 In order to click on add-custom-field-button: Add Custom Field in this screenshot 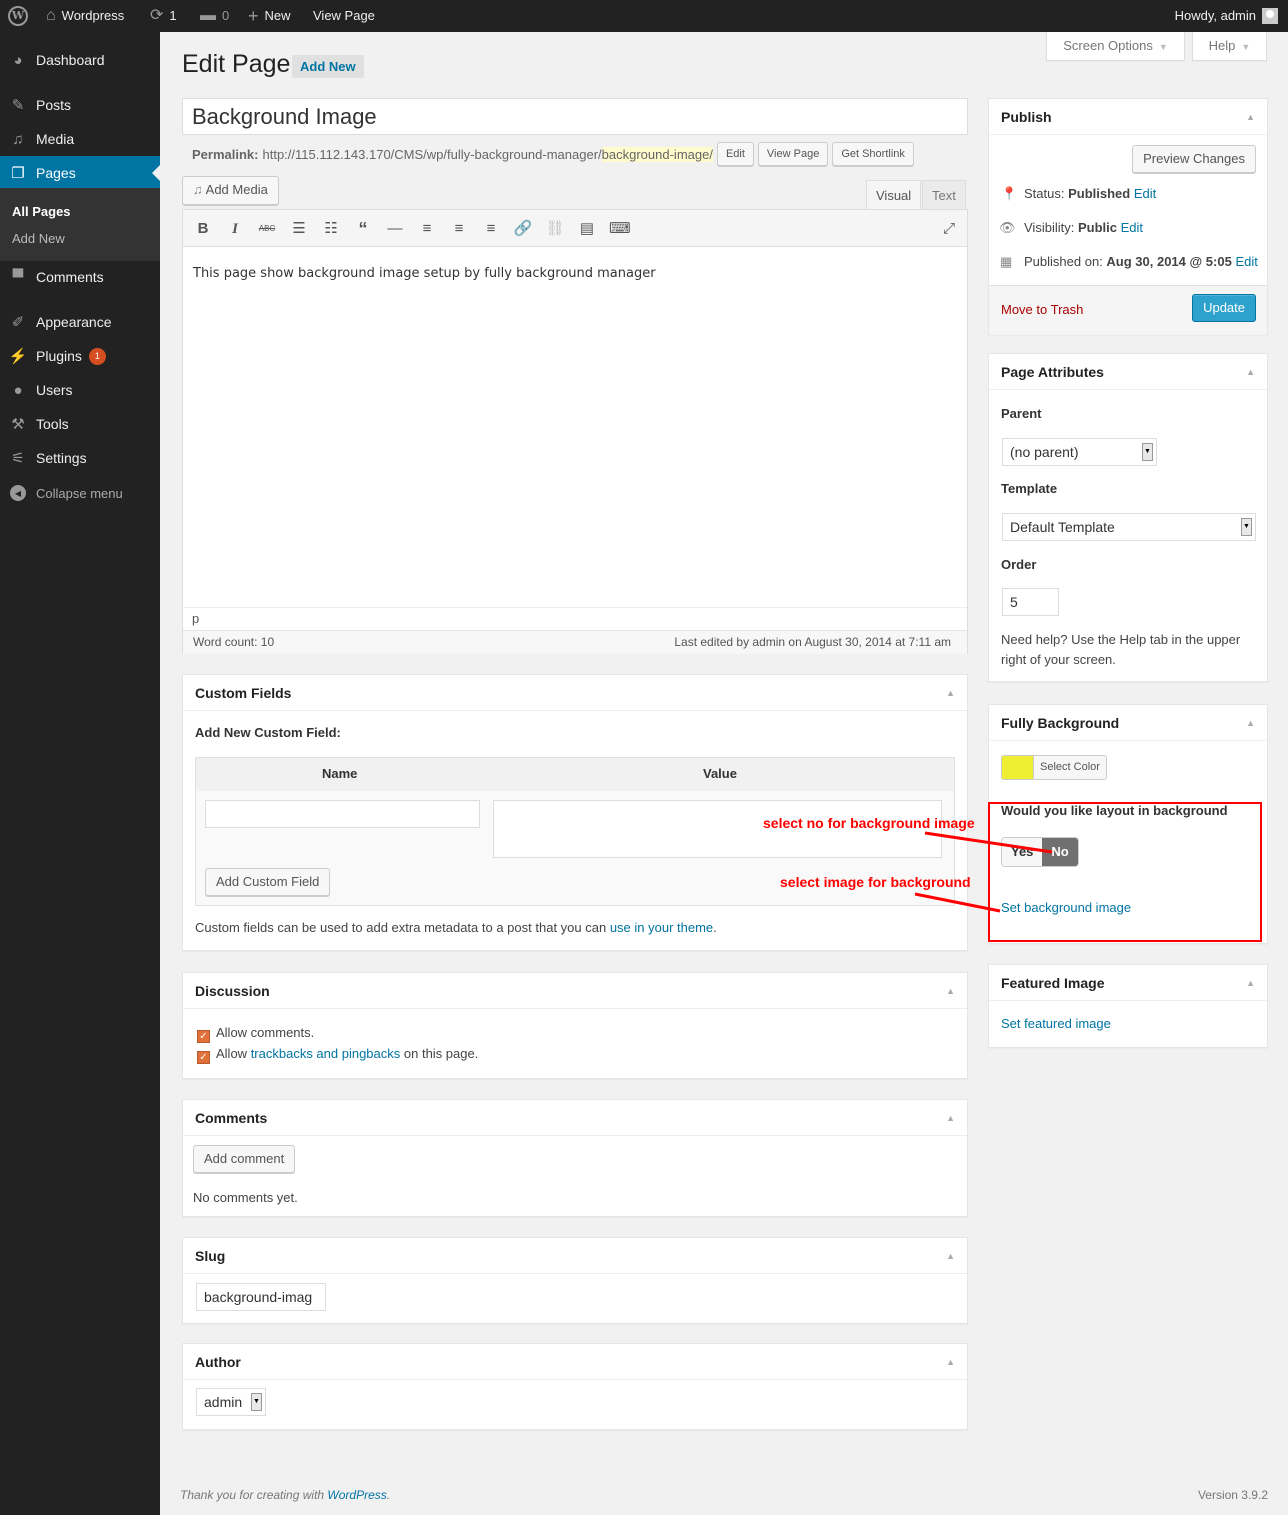, I will do `click(268, 882)`.